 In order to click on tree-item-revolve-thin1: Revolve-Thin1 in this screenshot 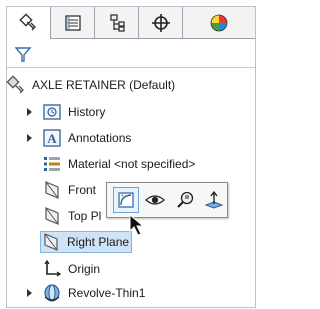, I will do `click(93, 293)`.